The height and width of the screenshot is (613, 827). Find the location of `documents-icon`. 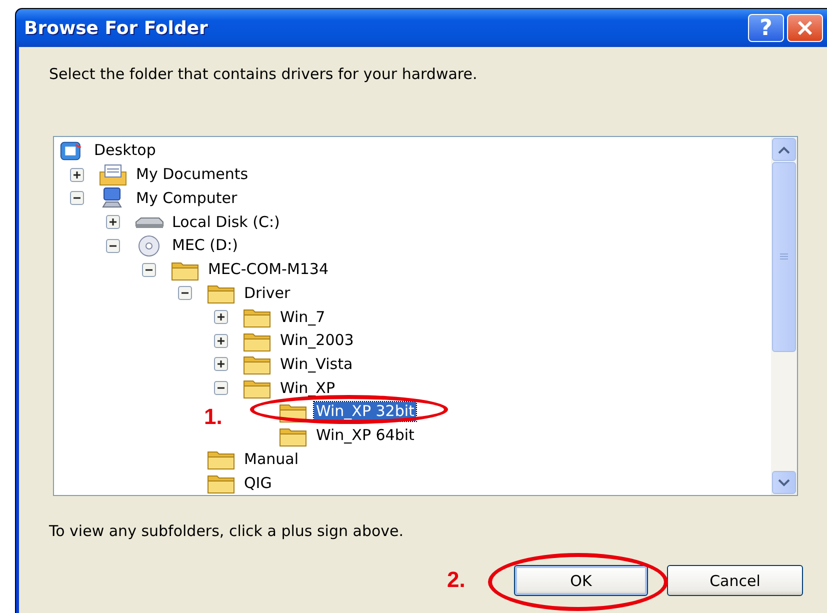

documents-icon is located at coordinates (113, 175).